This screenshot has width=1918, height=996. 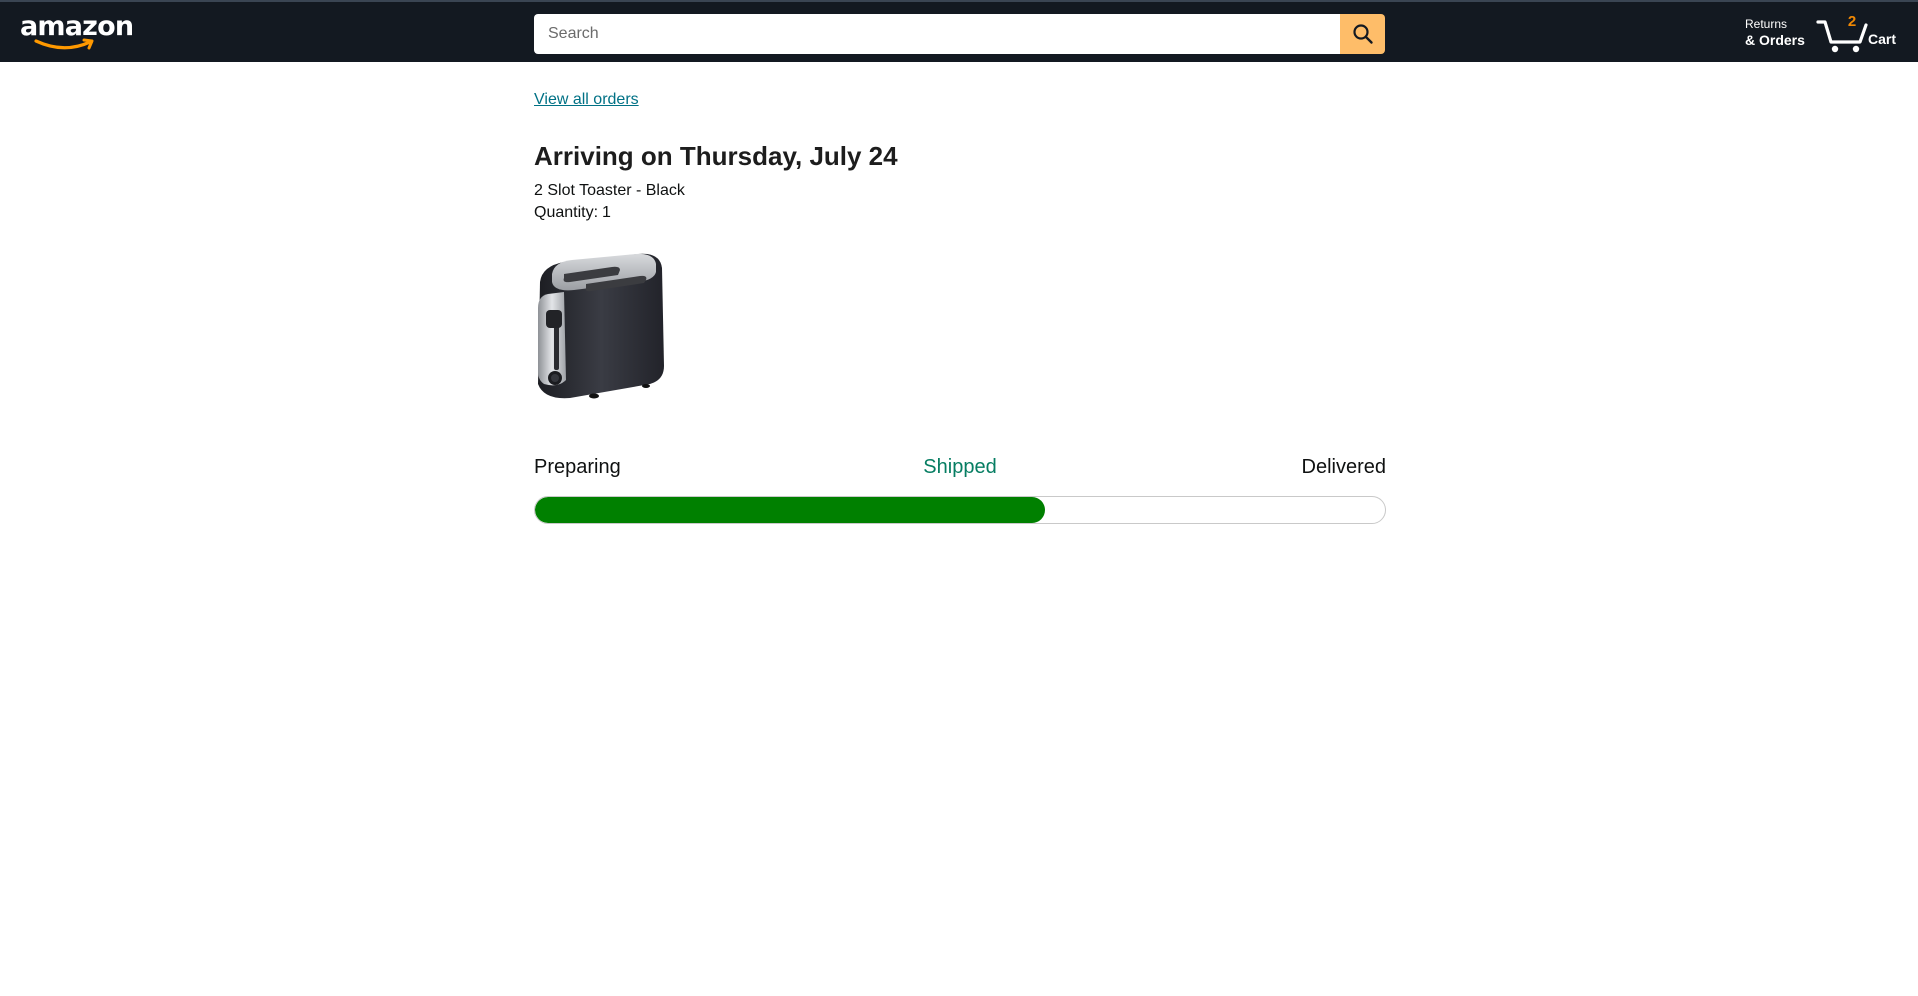 I want to click on cart-icon, so click(x=1842, y=36).